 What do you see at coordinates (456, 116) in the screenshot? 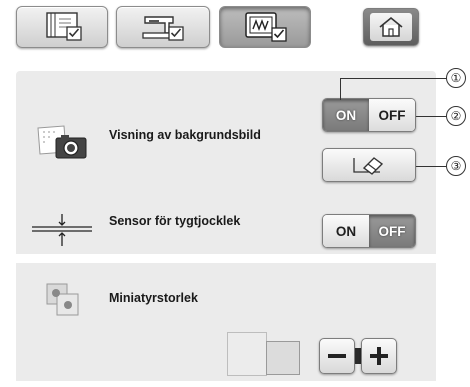
I see `callout-2: ②` at bounding box center [456, 116].